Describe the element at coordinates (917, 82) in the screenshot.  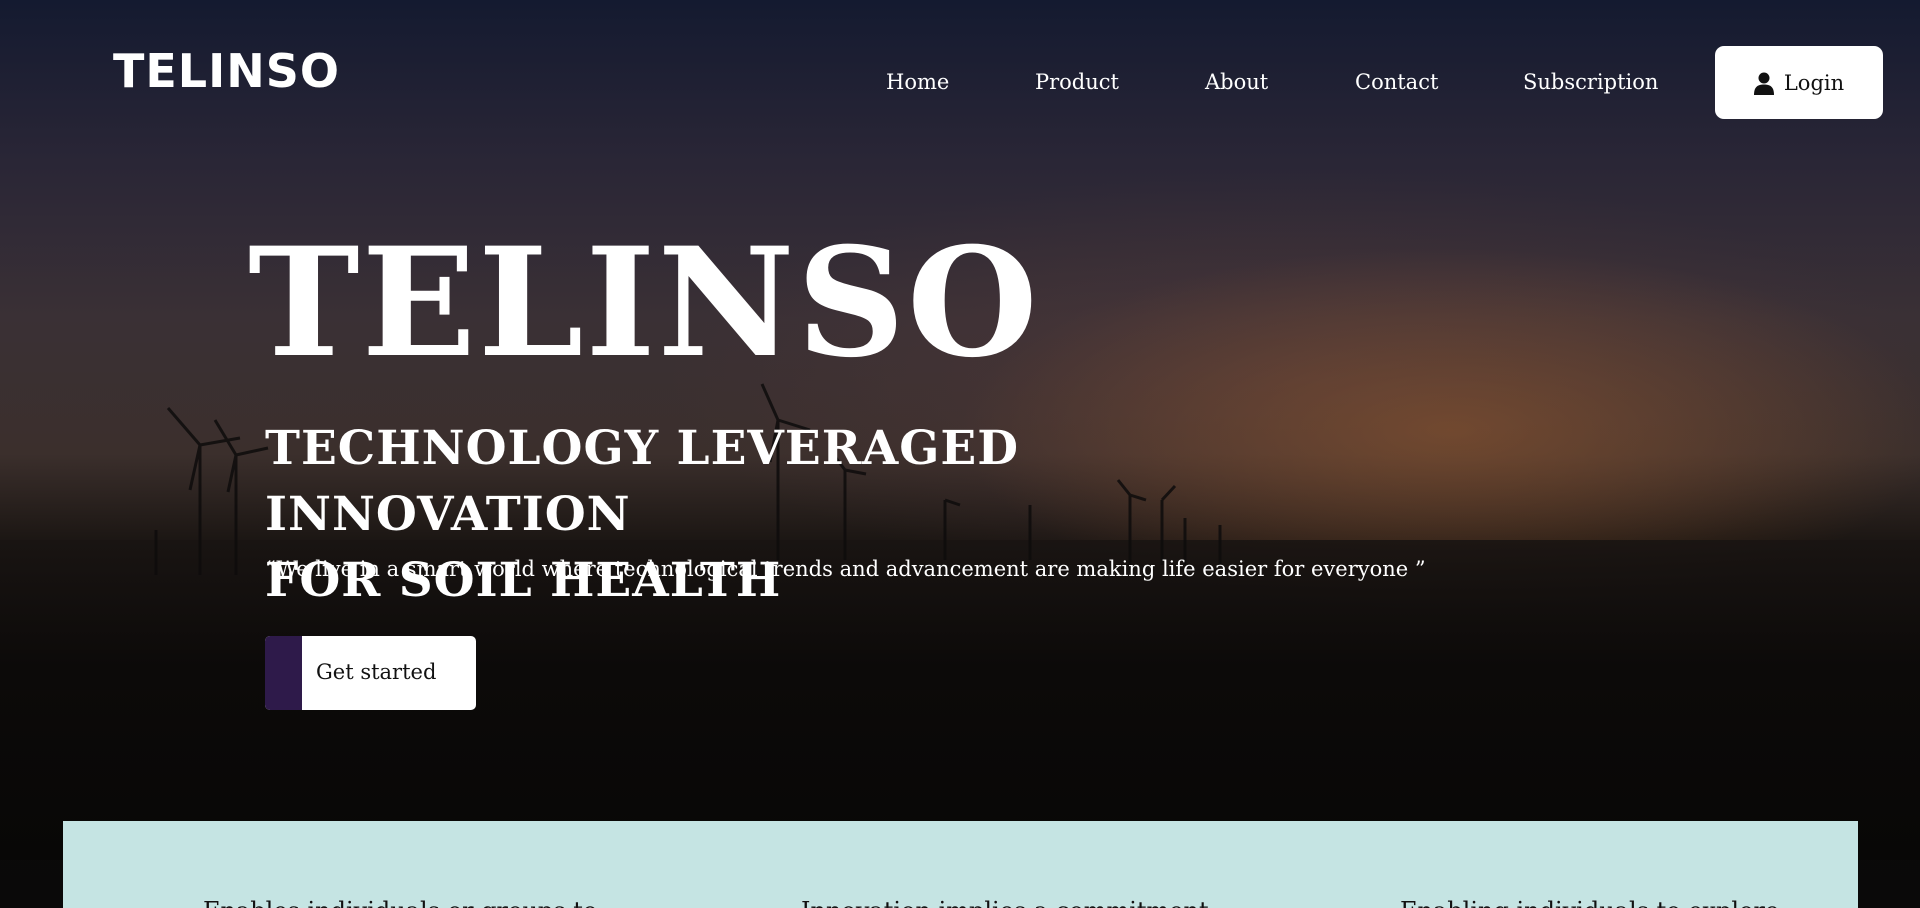
I see `nav-link-home: Home` at that location.